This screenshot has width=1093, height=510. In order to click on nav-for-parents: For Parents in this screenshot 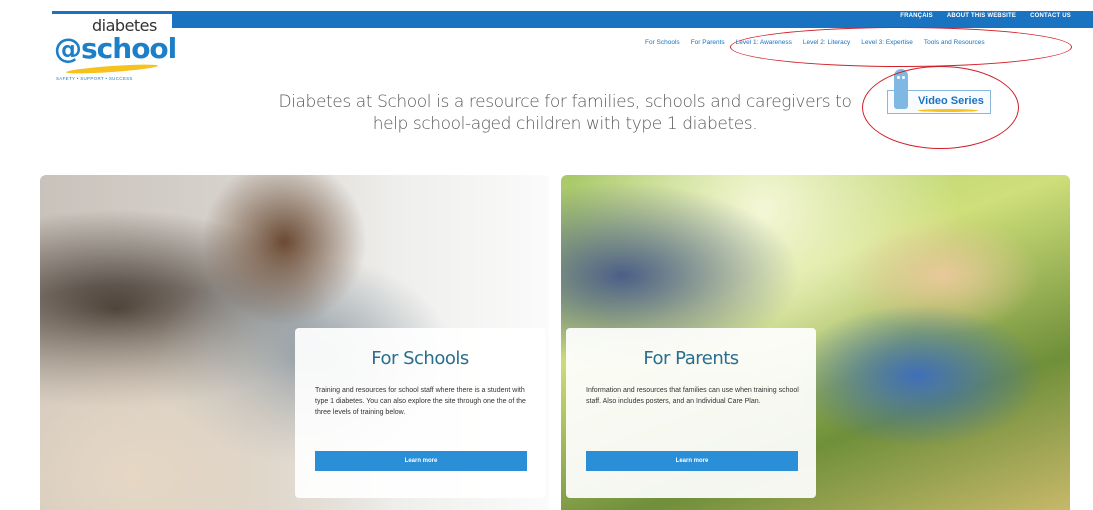, I will do `click(708, 42)`.